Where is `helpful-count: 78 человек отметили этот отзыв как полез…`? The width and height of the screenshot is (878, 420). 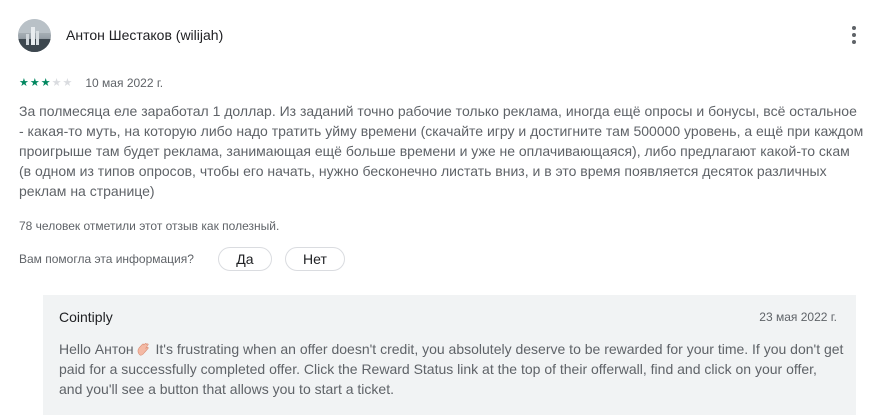 helpful-count: 78 человек отметили этот отзыв как полез… is located at coordinates (149, 226).